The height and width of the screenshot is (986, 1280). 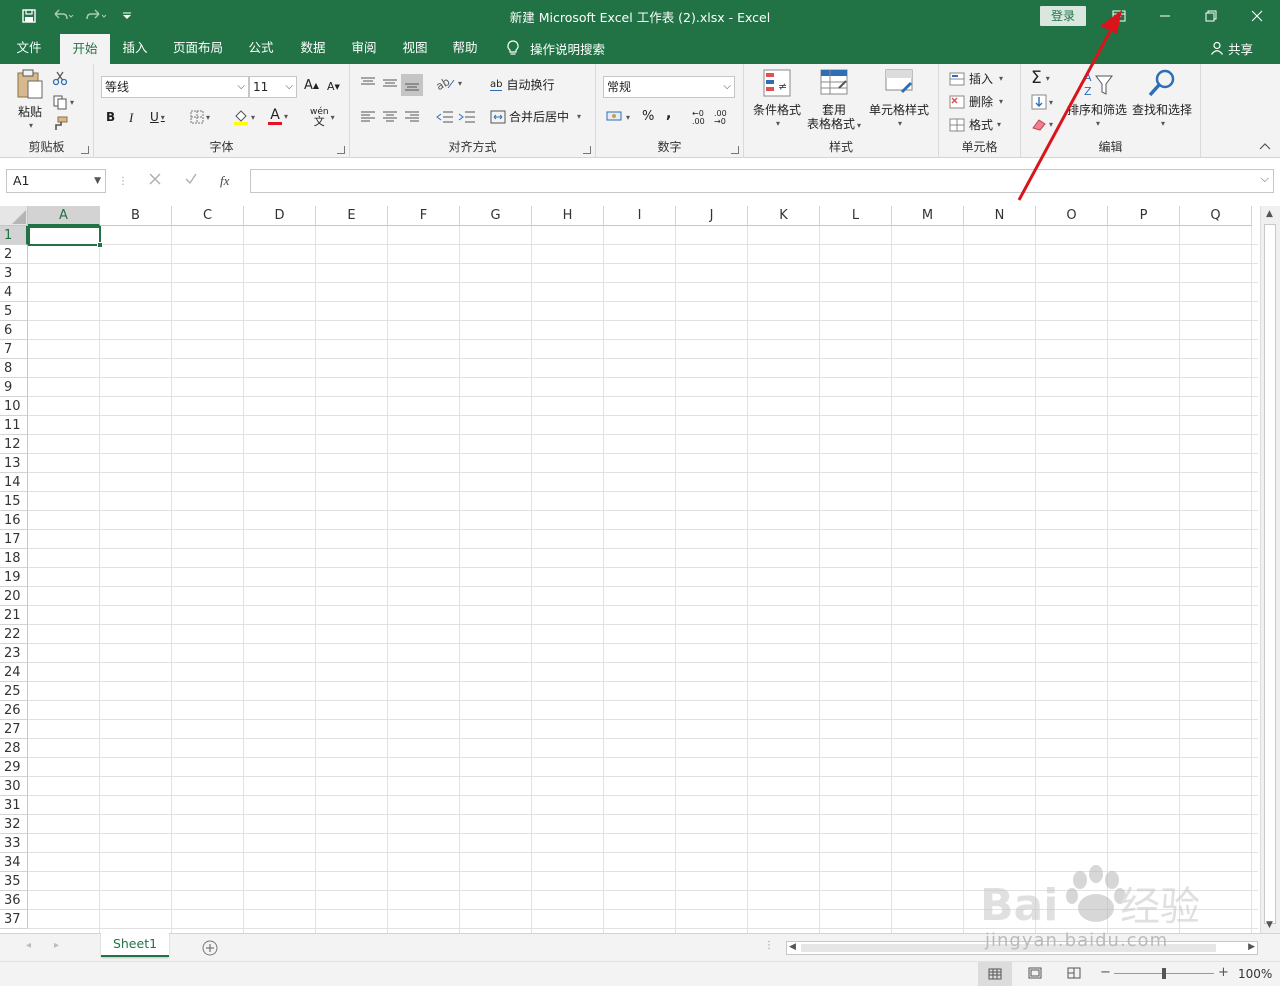 I want to click on fill-button: ▾, so click(x=1042, y=102).